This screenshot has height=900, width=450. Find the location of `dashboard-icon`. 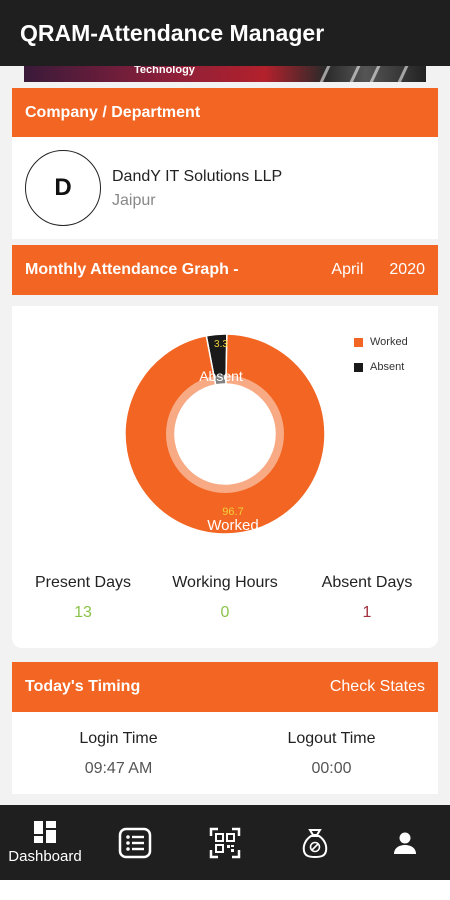

dashboard-icon is located at coordinates (45, 832).